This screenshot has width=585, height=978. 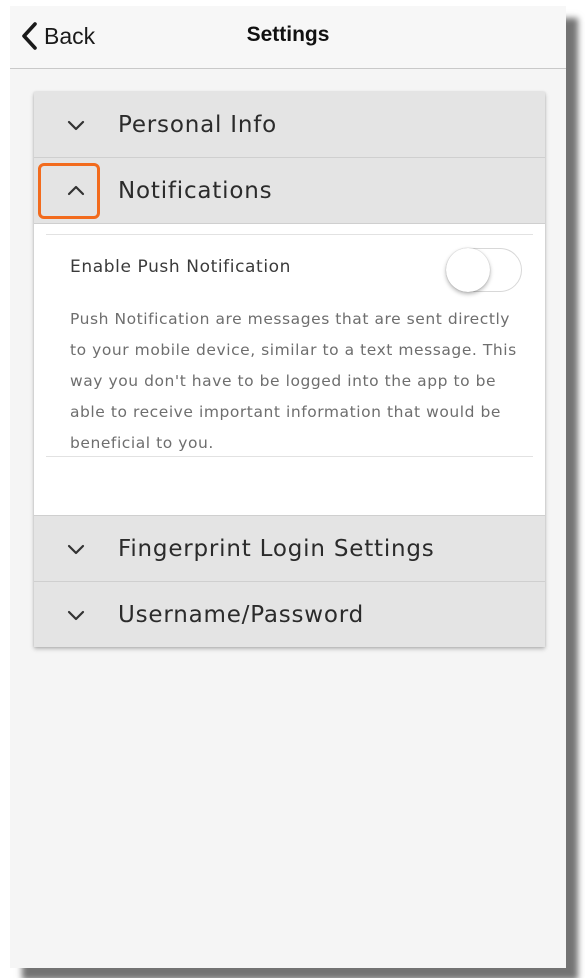 I want to click on section-header-username-password: Username/Password, so click(x=289, y=614).